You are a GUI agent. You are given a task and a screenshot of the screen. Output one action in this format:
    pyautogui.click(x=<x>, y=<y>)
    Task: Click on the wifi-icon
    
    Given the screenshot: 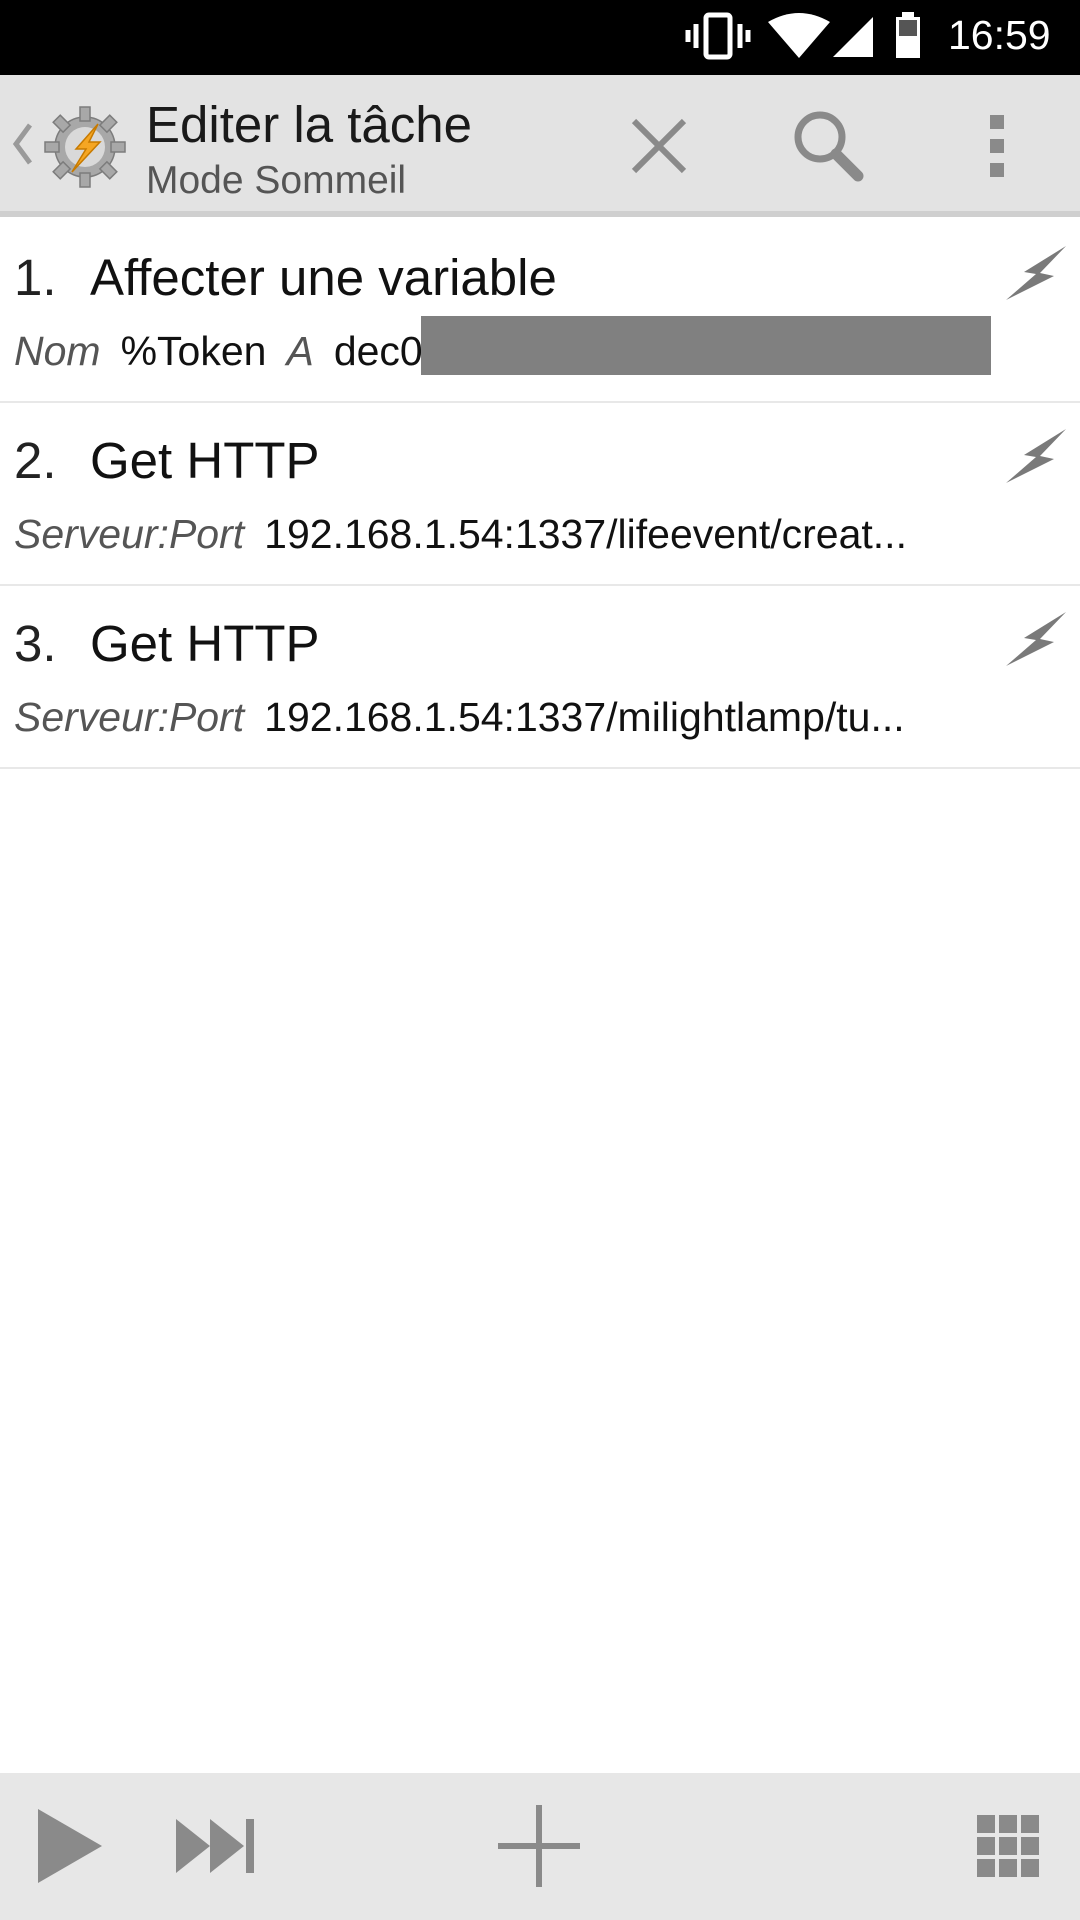 What is the action you would take?
    pyautogui.click(x=799, y=35)
    